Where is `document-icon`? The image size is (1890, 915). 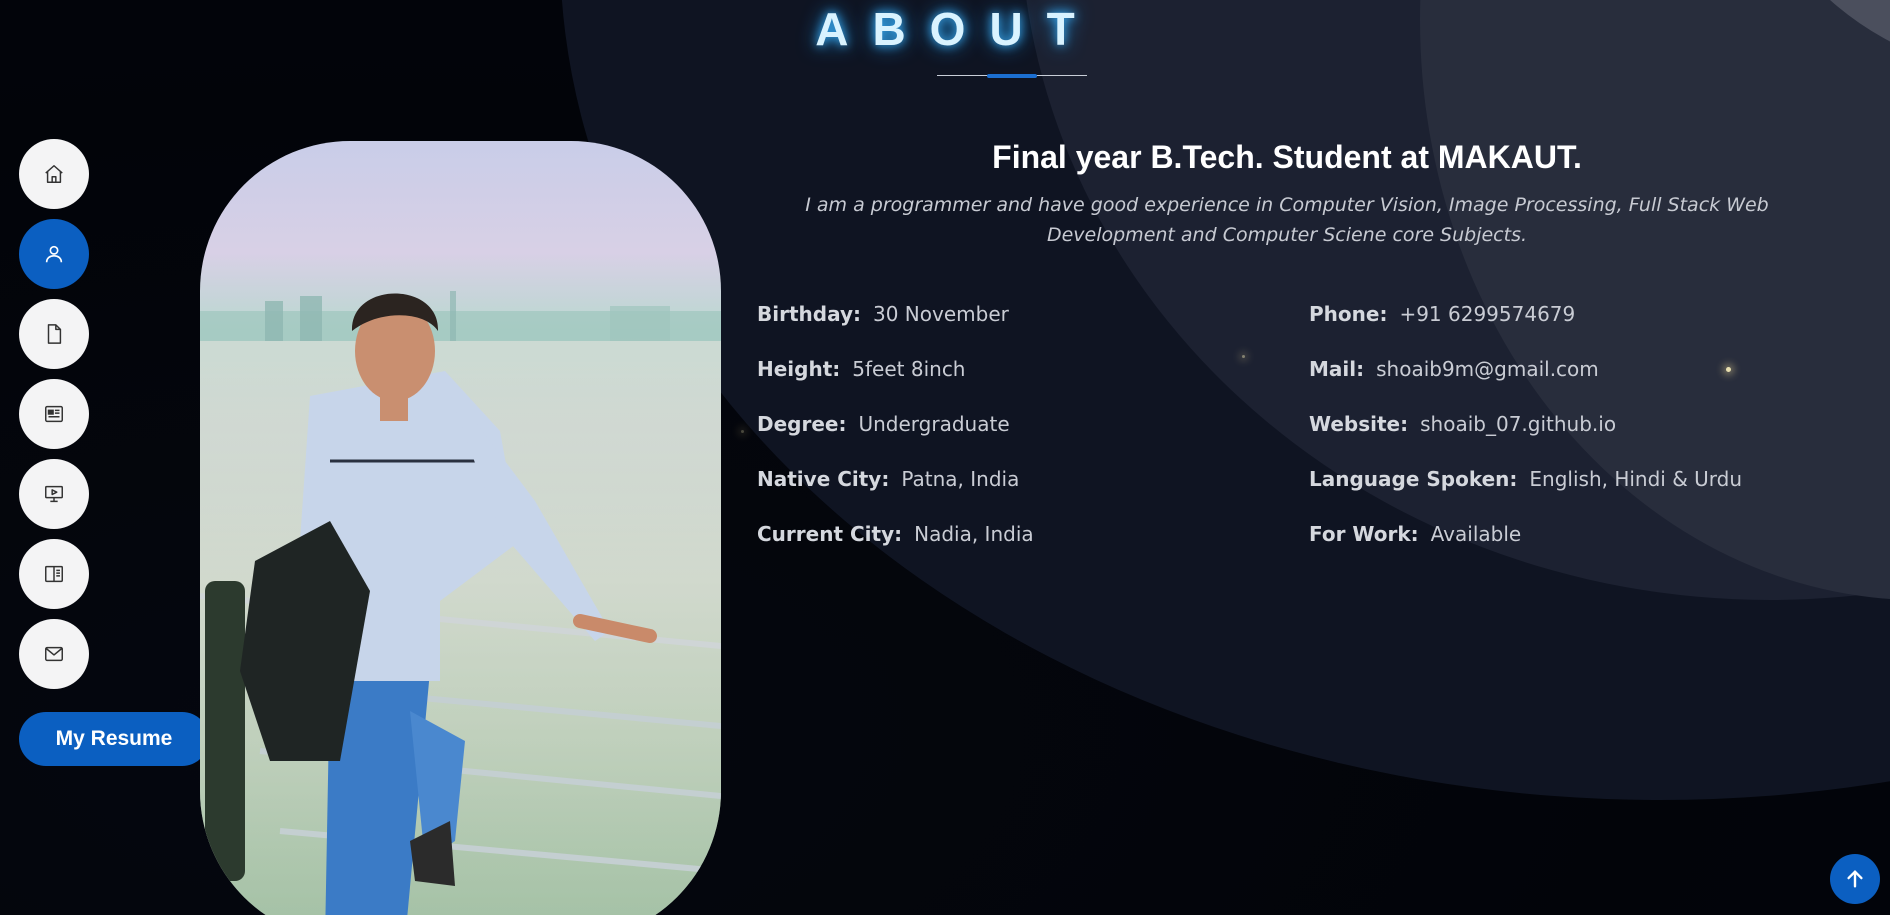 document-icon is located at coordinates (54, 334).